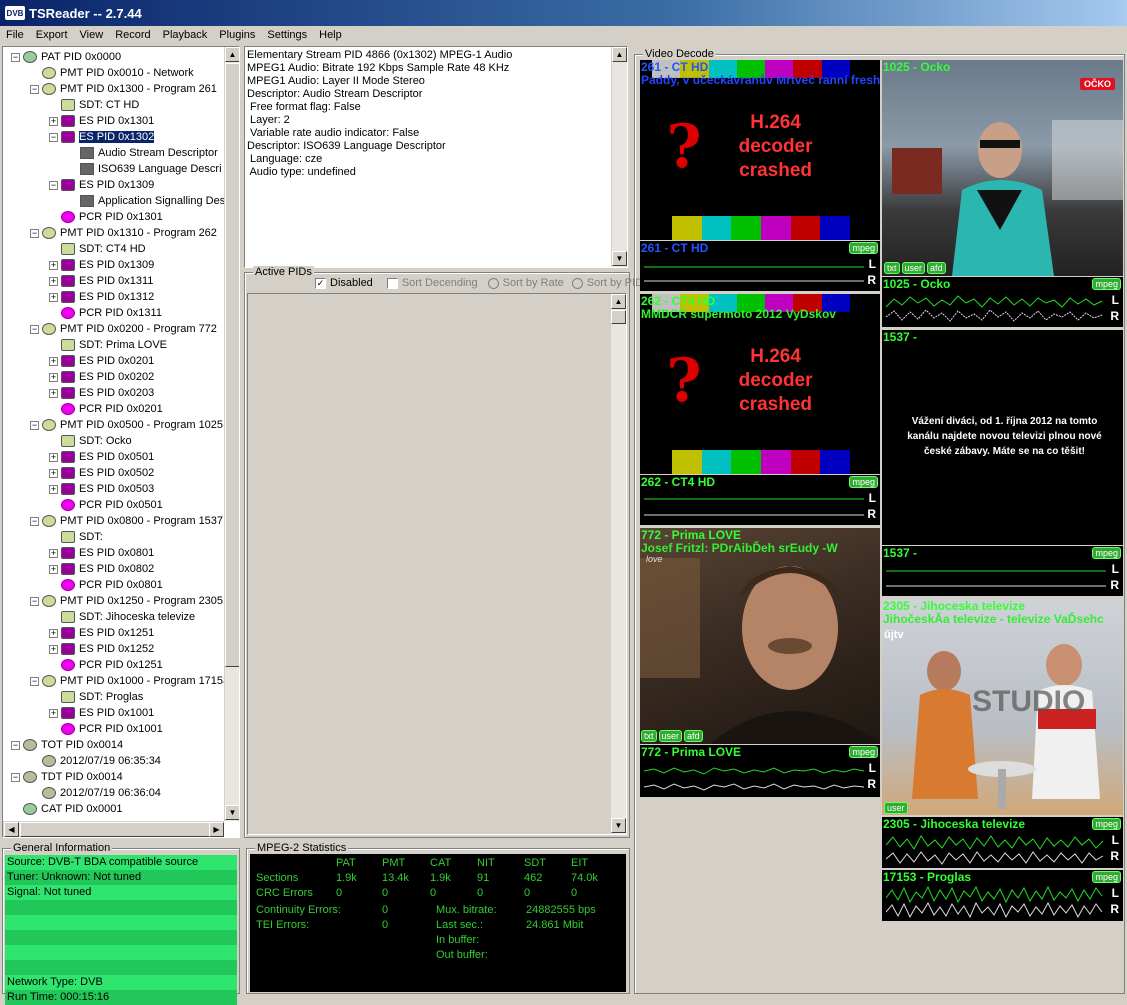  What do you see at coordinates (232, 54) in the screenshot?
I see `scroll-up-button: ▲` at bounding box center [232, 54].